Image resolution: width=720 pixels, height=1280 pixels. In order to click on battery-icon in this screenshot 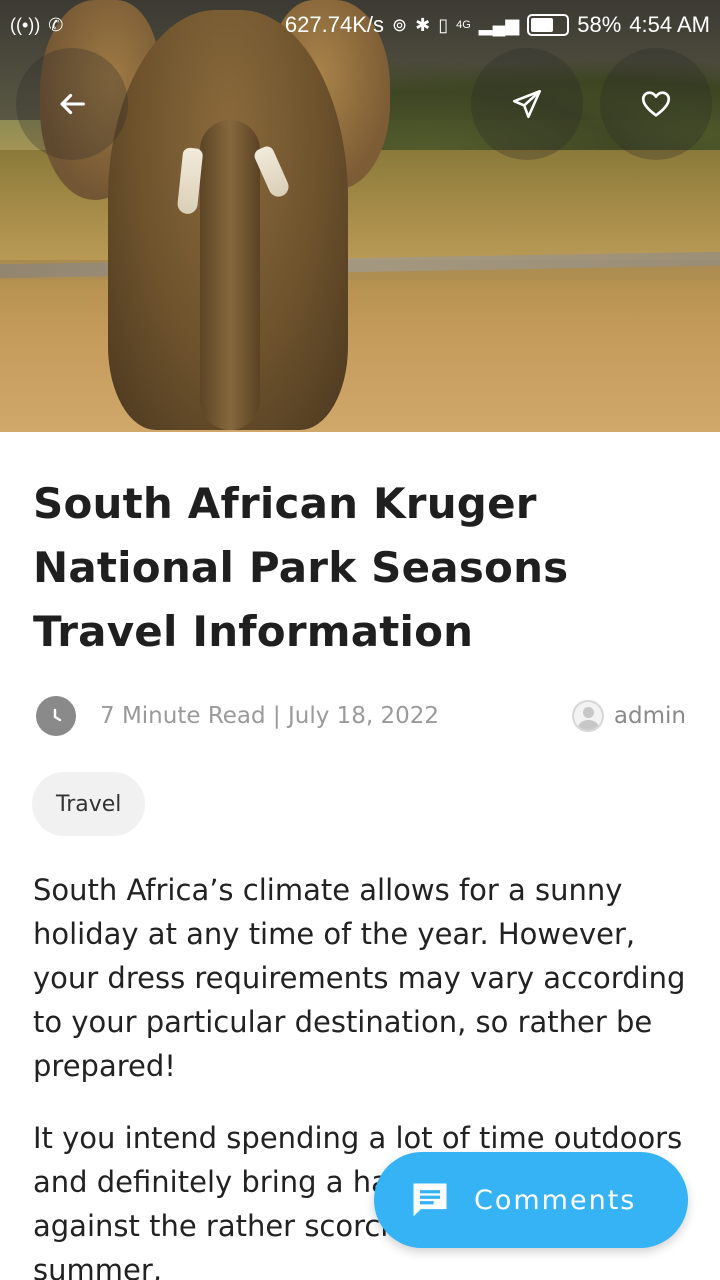, I will do `click(548, 25)`.